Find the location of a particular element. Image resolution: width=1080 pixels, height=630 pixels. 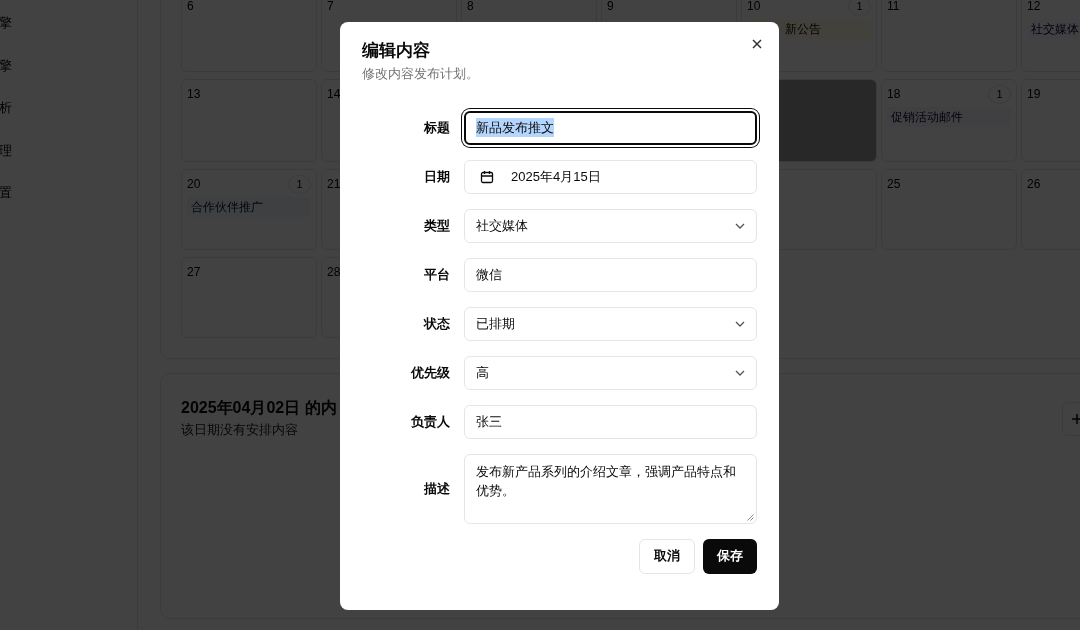

day-number: 18 is located at coordinates (894, 94).